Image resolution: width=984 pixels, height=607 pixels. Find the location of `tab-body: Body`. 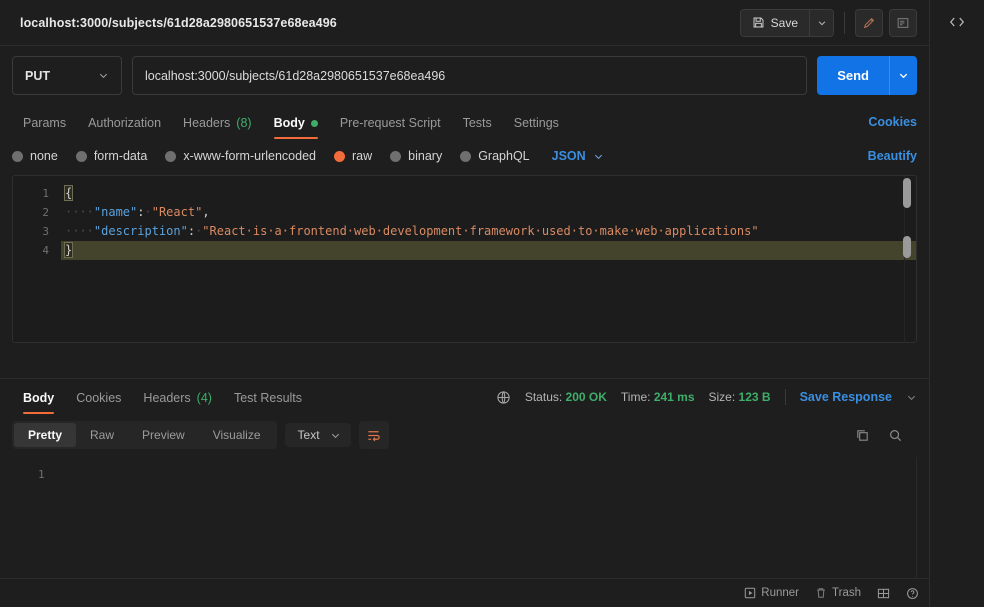

tab-body: Body is located at coordinates (296, 124).